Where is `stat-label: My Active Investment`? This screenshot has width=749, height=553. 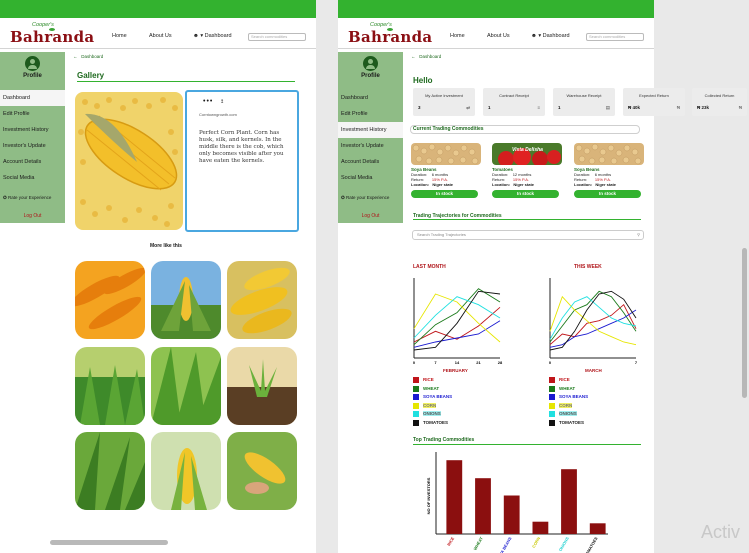 stat-label: My Active Investment is located at coordinates (444, 95).